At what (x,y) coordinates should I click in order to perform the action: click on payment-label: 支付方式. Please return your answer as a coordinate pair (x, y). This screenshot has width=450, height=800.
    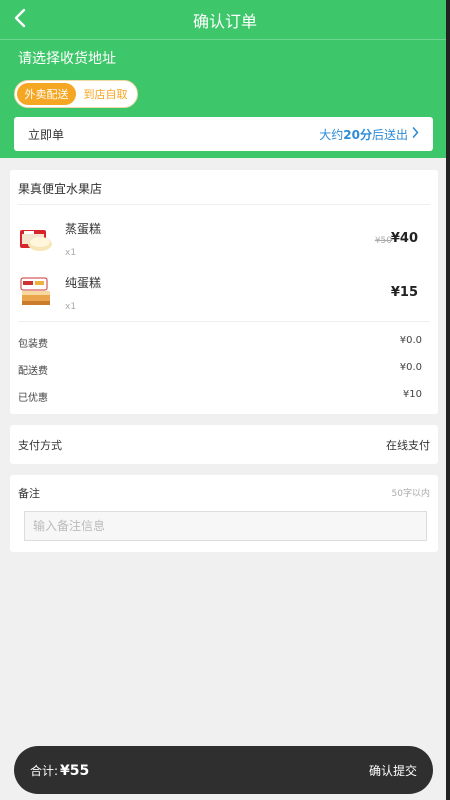
    Looking at the image, I should click on (40, 445).